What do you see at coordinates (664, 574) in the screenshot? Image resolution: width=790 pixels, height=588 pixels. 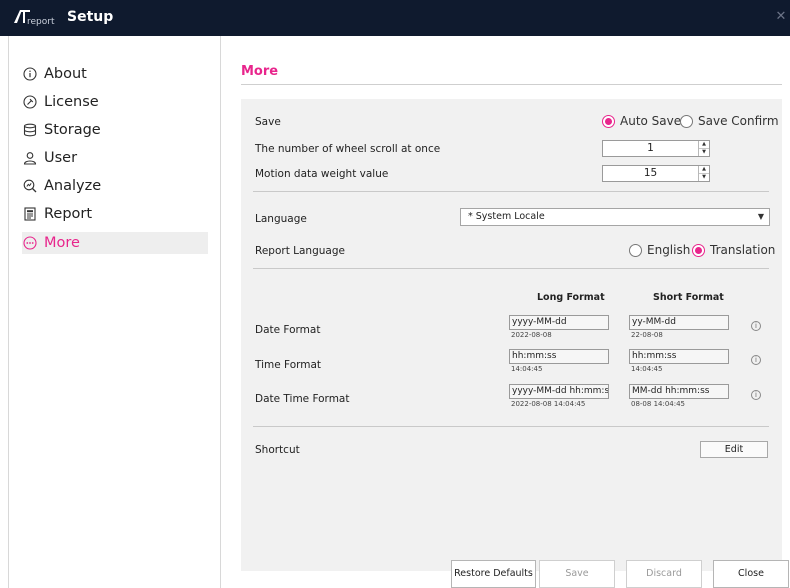 I see `discard-button: Discard` at bounding box center [664, 574].